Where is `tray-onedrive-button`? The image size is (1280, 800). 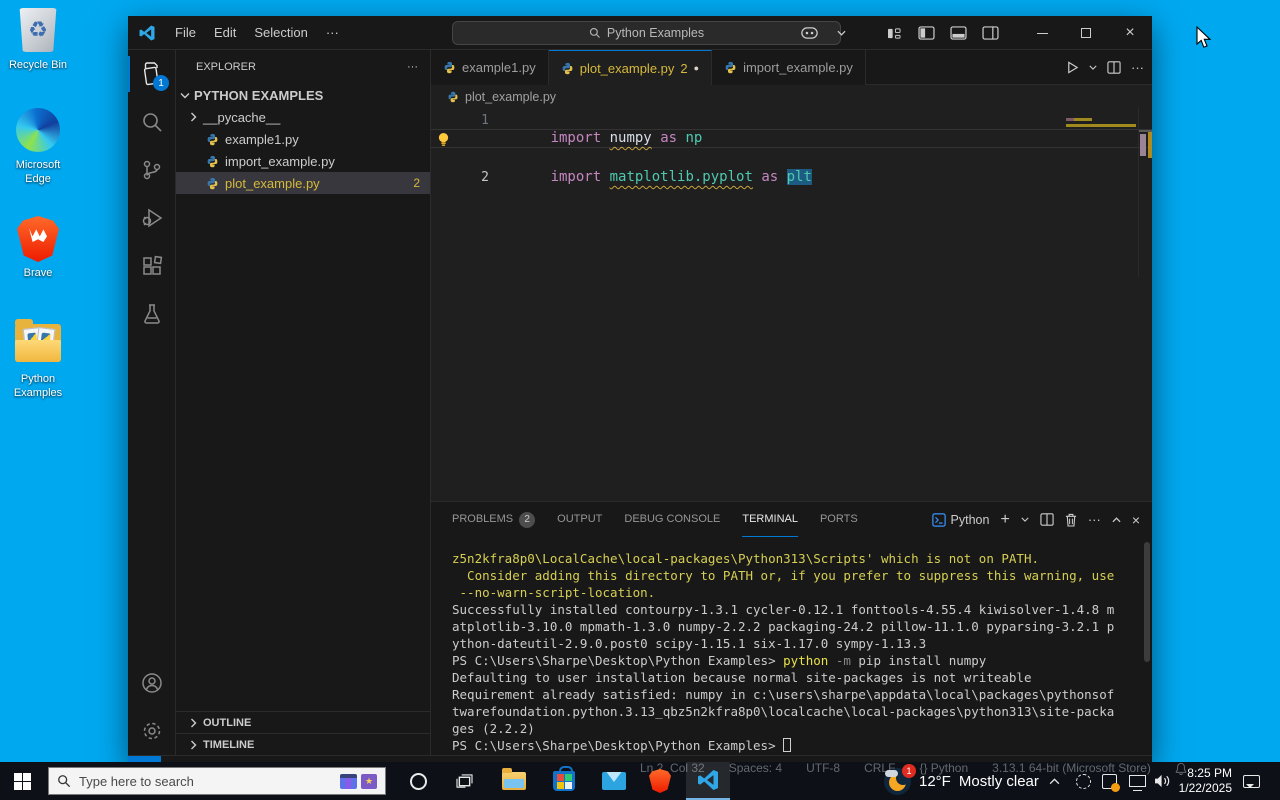
tray-onedrive-button is located at coordinates (1083, 781).